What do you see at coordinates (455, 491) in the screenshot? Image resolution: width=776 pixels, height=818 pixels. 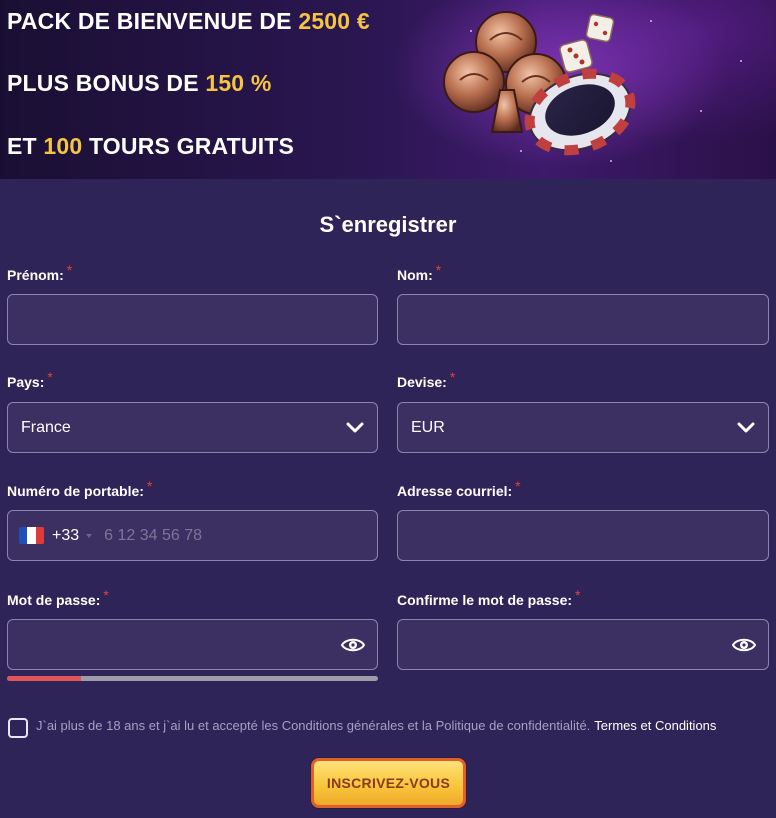 I see `label-text: Adresse courriel:` at bounding box center [455, 491].